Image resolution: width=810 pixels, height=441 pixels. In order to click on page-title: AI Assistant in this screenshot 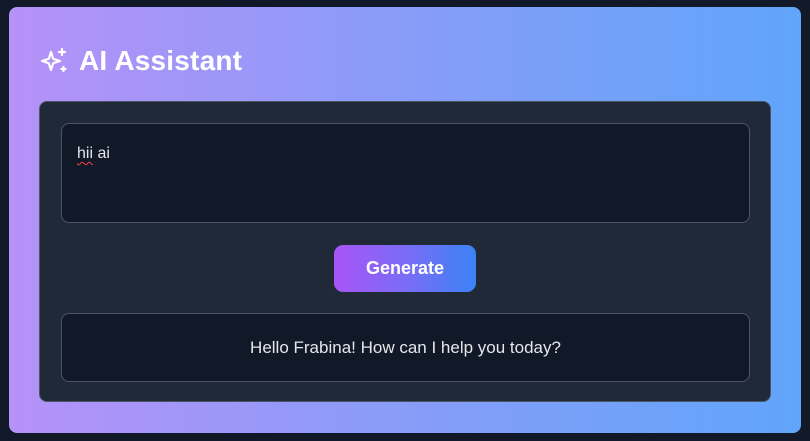, I will do `click(161, 60)`.